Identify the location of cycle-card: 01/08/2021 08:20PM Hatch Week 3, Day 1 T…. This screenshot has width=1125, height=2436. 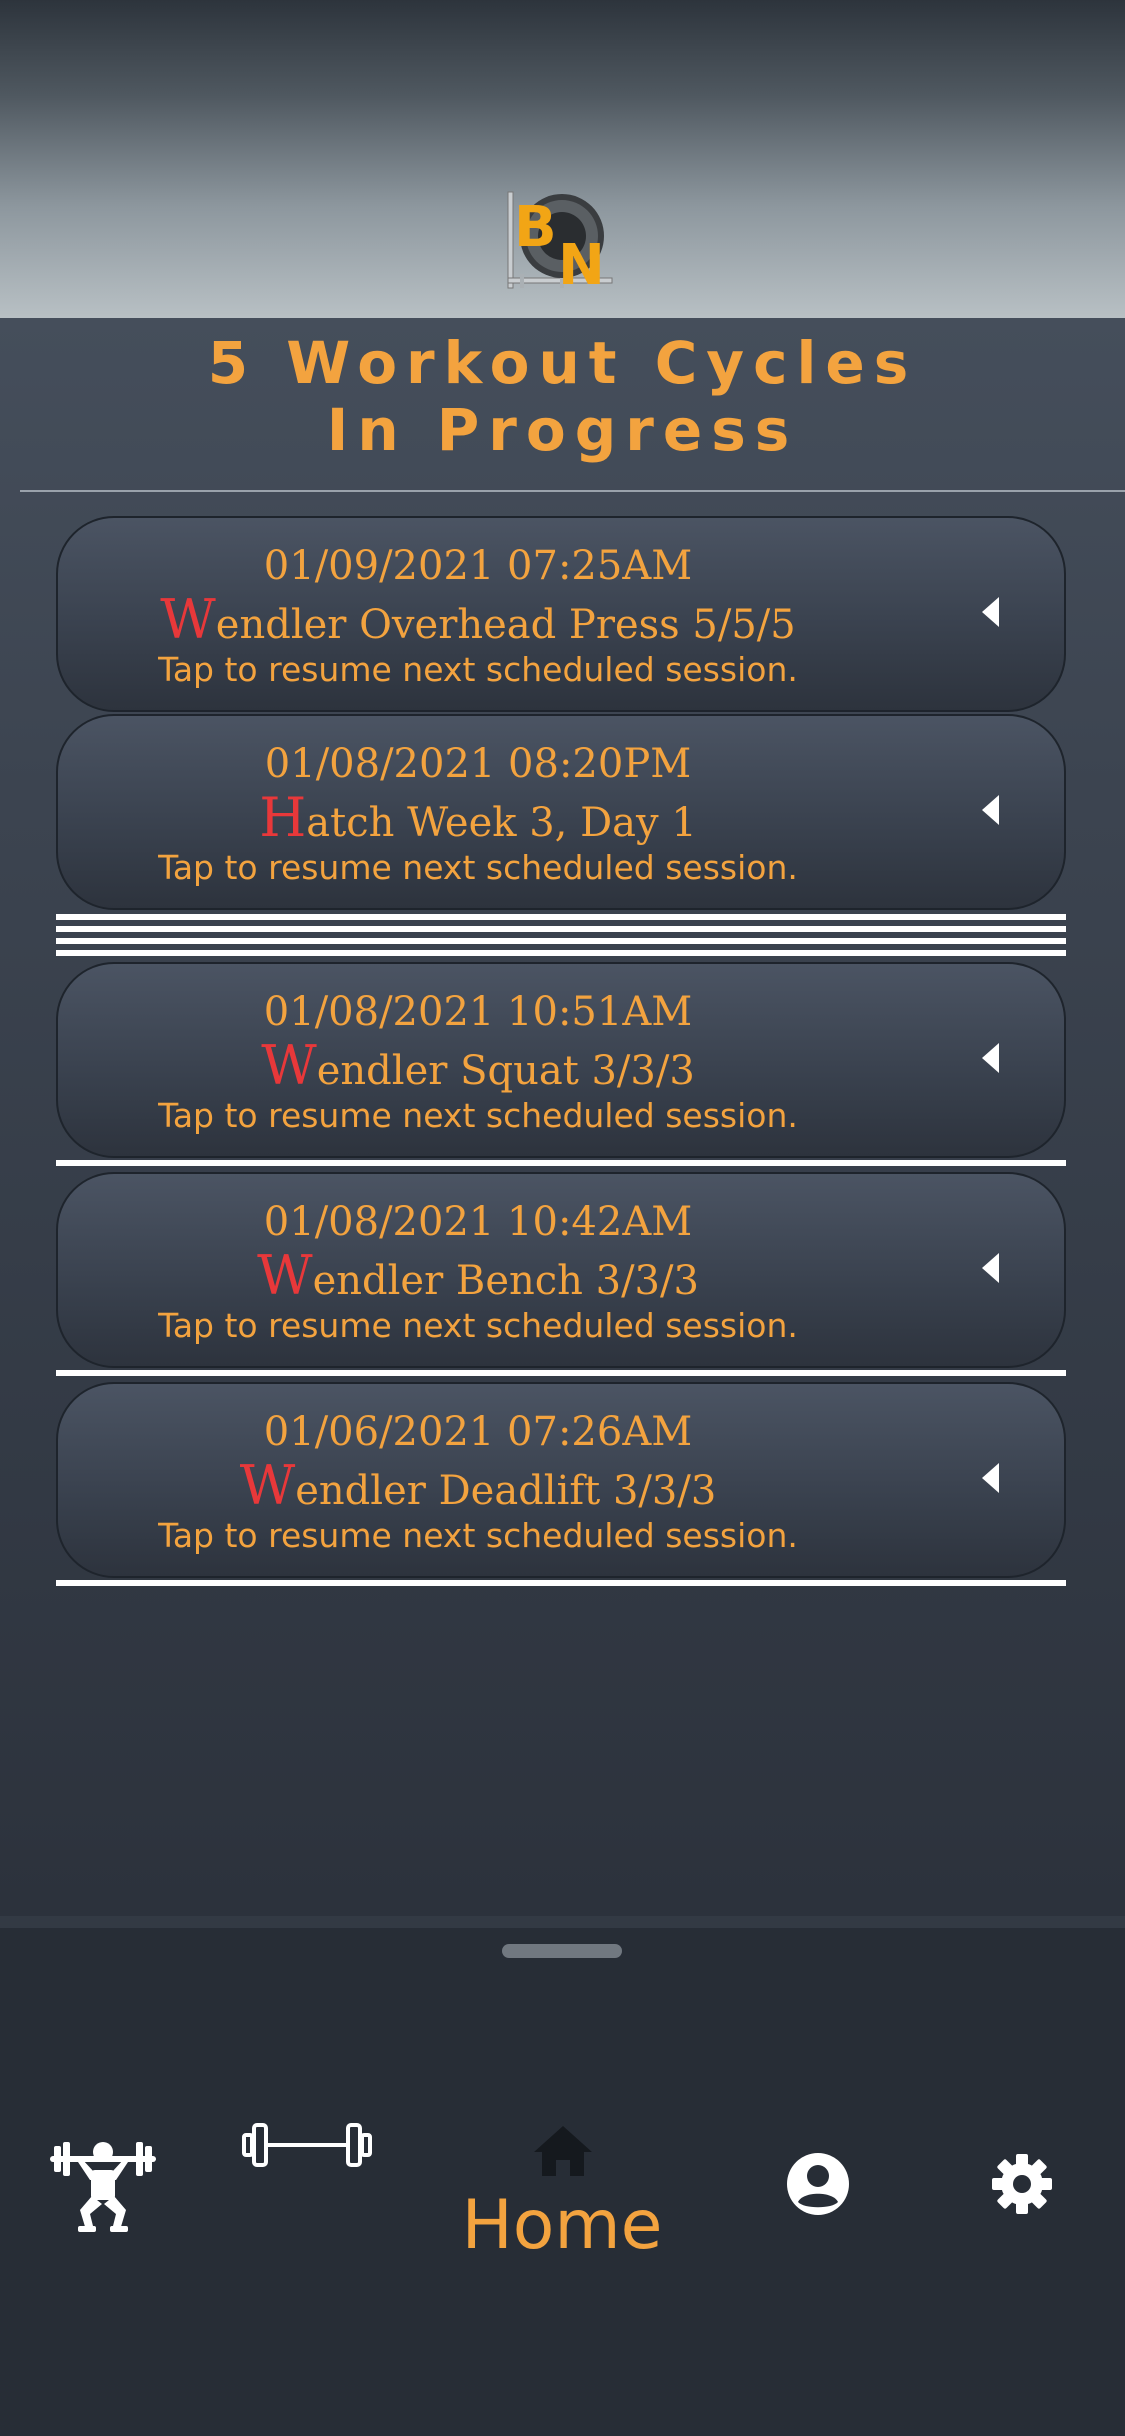
(561, 812).